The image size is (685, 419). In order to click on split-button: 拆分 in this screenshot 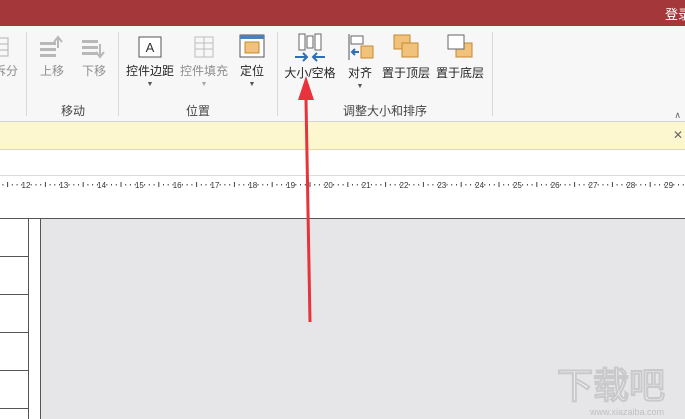, I will do `click(9, 56)`.